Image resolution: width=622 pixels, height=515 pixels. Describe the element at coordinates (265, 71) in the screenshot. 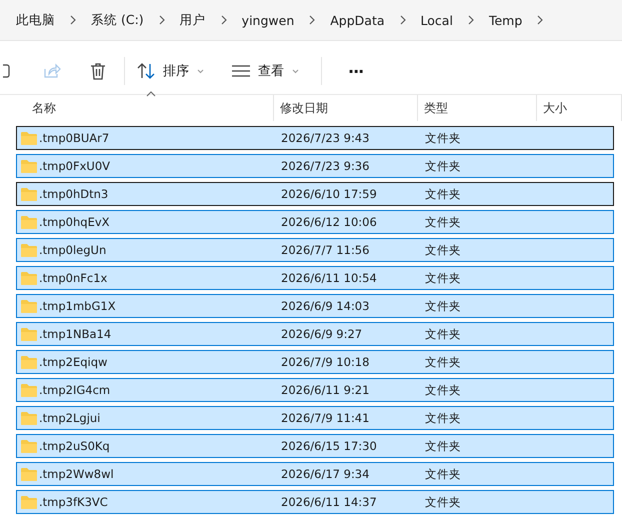

I see `view-button: 查看` at that location.